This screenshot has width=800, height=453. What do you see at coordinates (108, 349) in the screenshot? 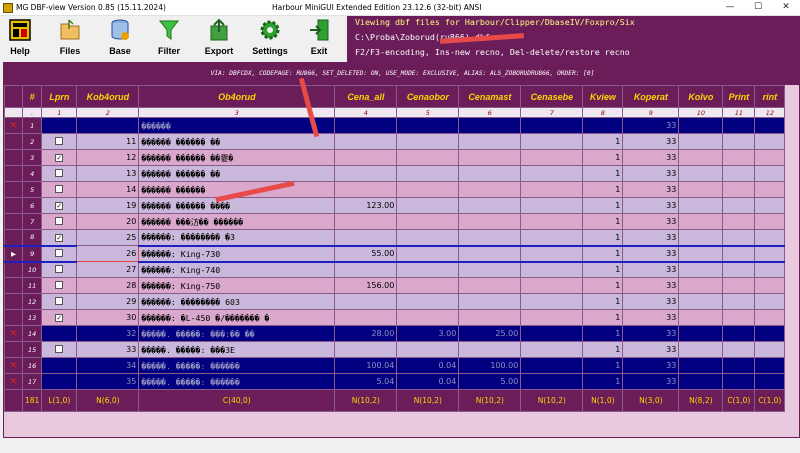
I see `cell-kob: 33` at bounding box center [108, 349].